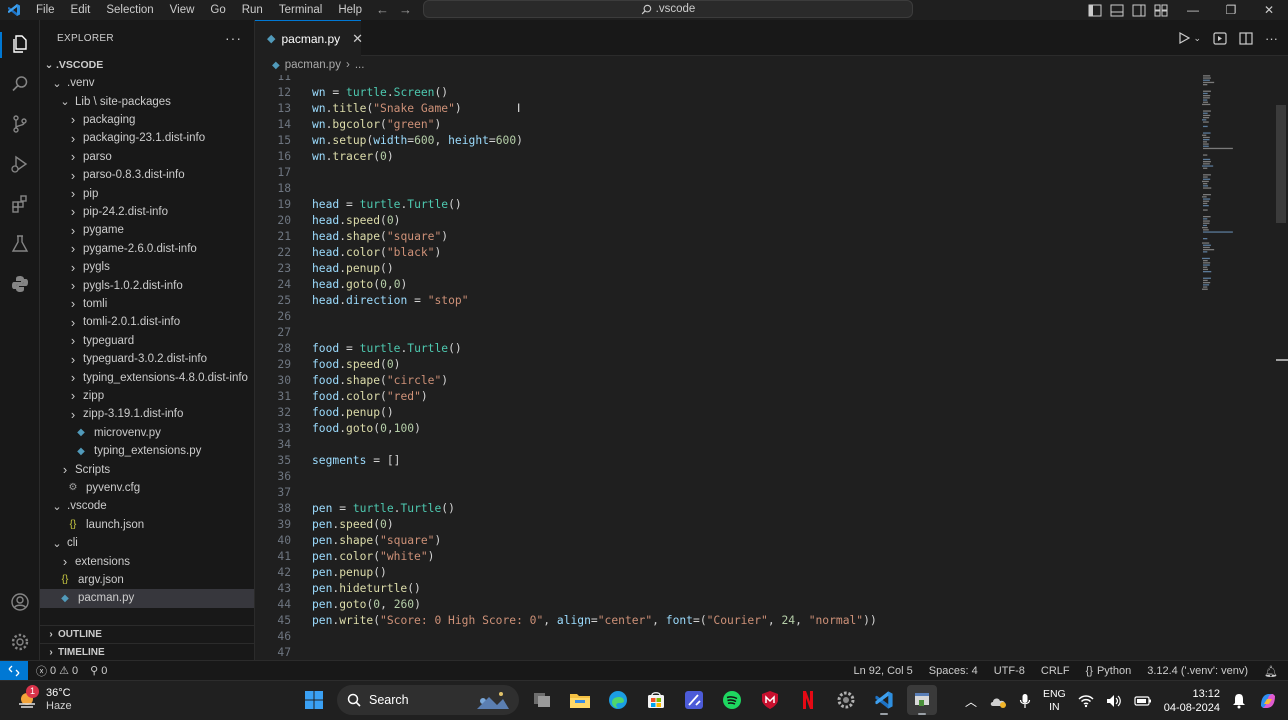 The width and height of the screenshot is (1288, 720). I want to click on language-mode: {} Python, so click(1109, 671).